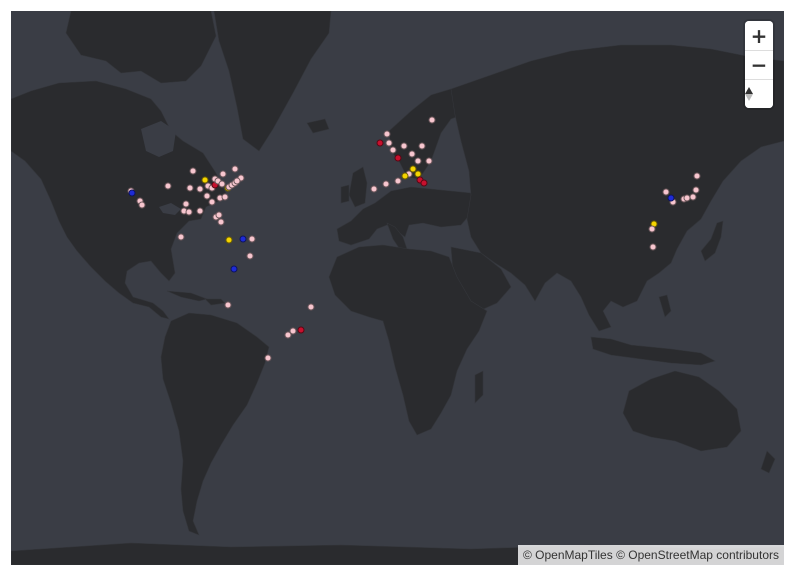 The image size is (794, 575). Describe the element at coordinates (141, 47) in the screenshot. I see `arctic-islands` at that location.